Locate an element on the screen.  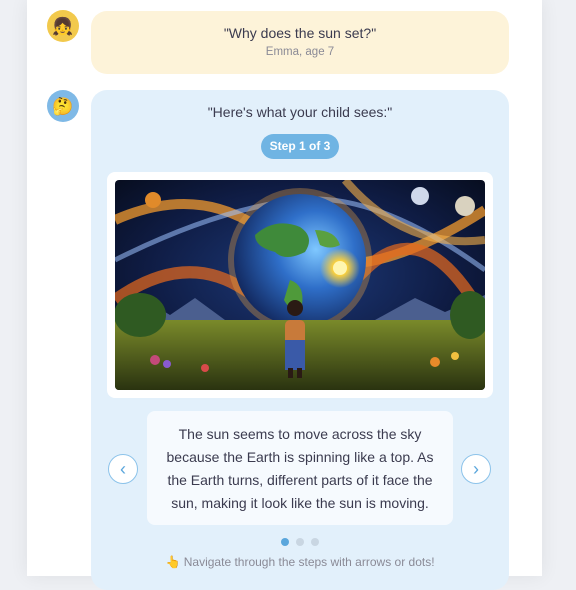
step-dots is located at coordinates (300, 542).